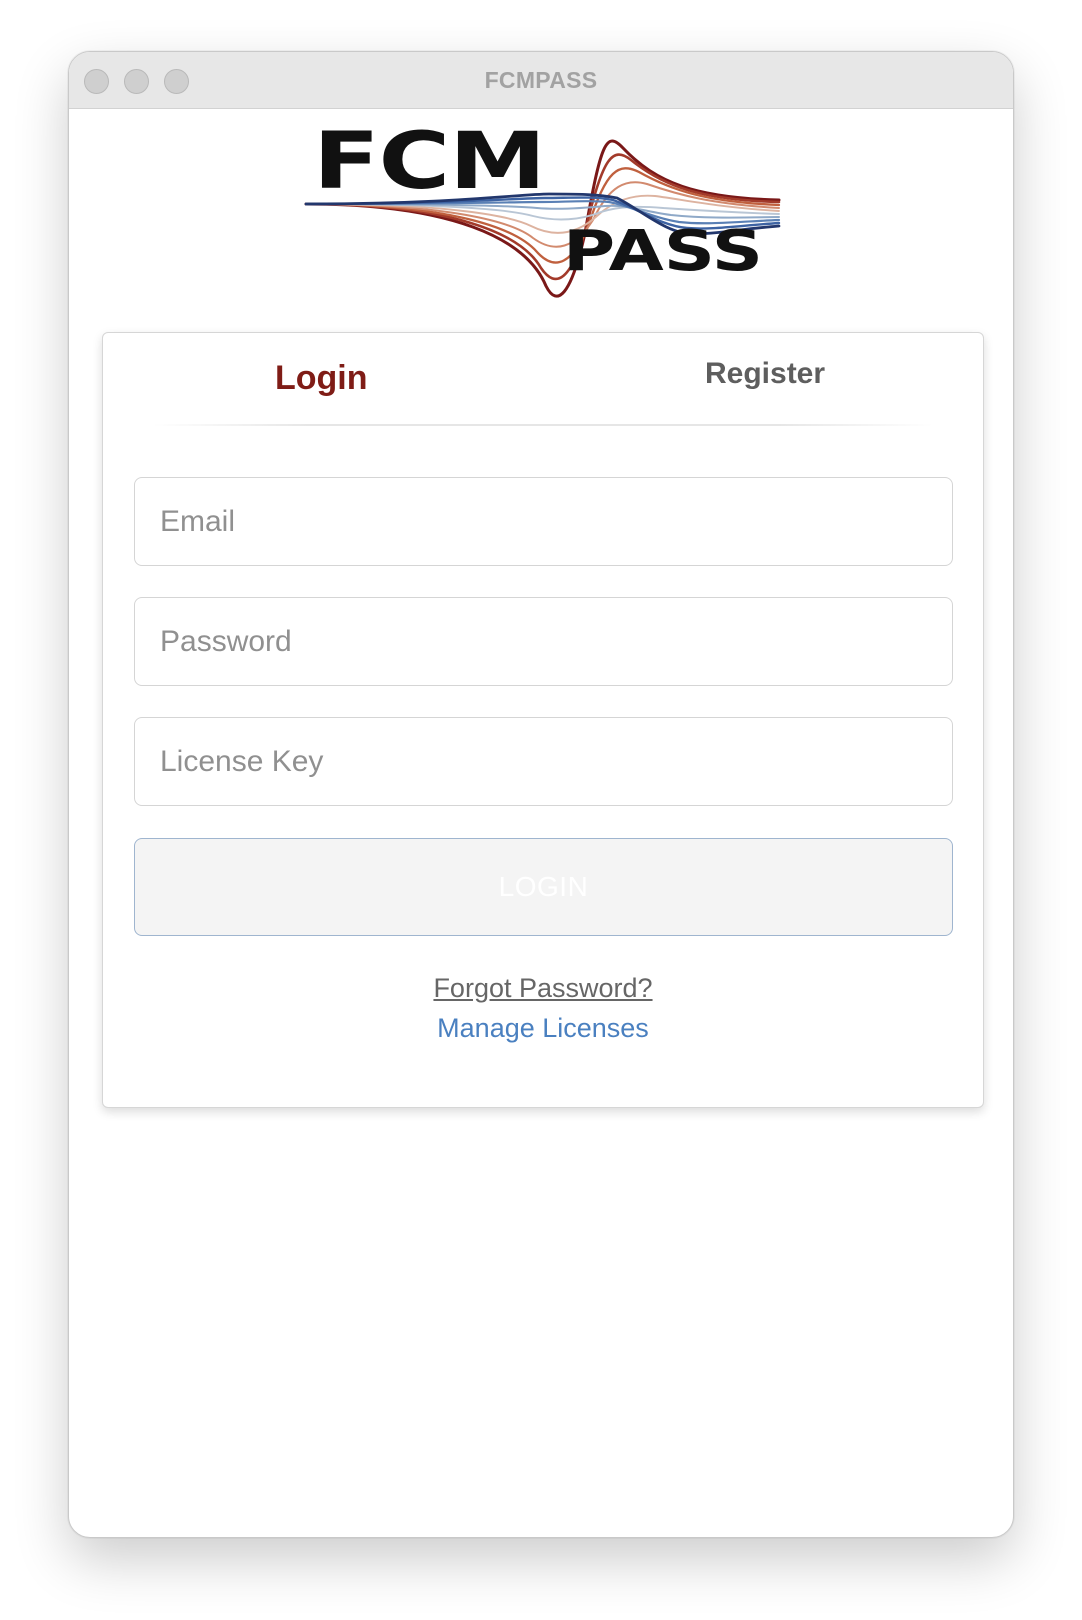 Image resolution: width=1082 pixels, height=1620 pixels. I want to click on manage-licenses-link: Manage Licenses, so click(543, 1028).